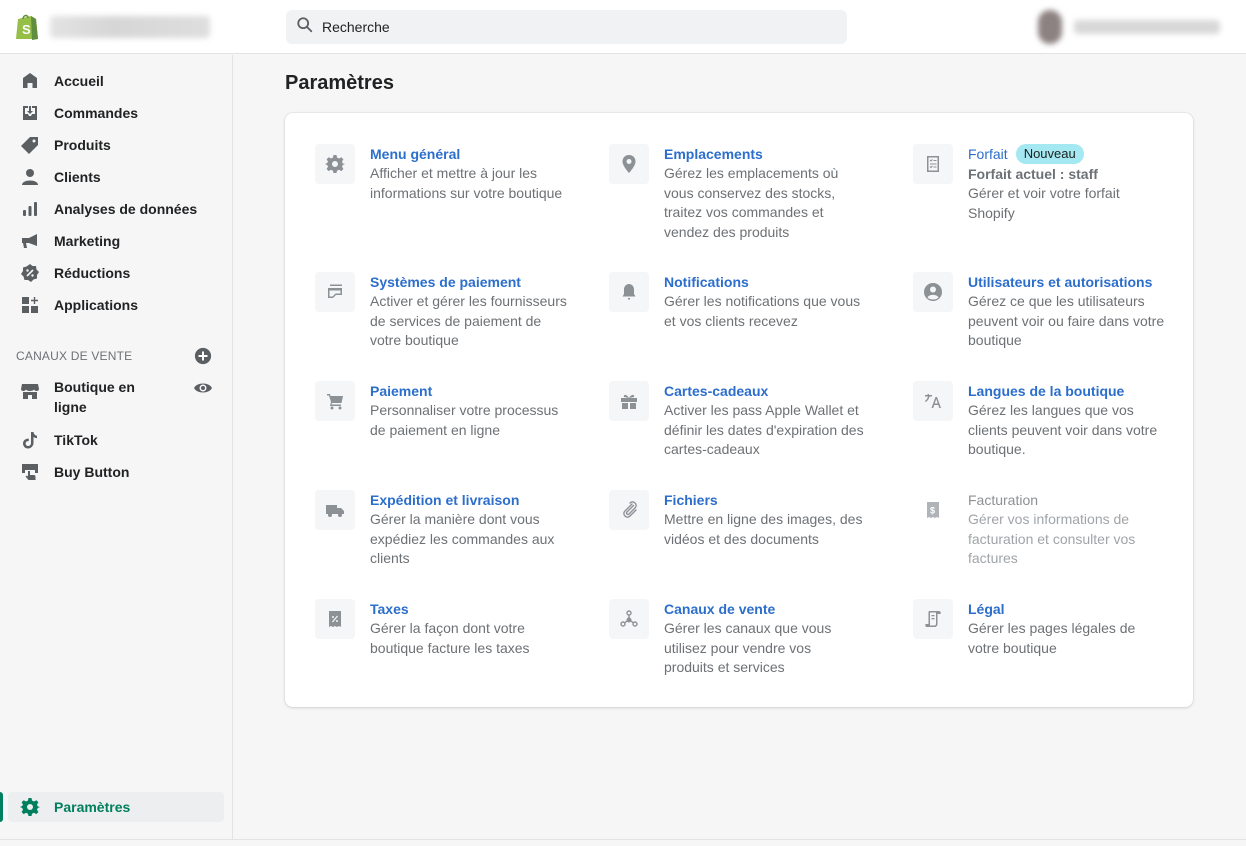  What do you see at coordinates (116, 81) in the screenshot?
I see `sidebar-item-accueil: Accueil` at bounding box center [116, 81].